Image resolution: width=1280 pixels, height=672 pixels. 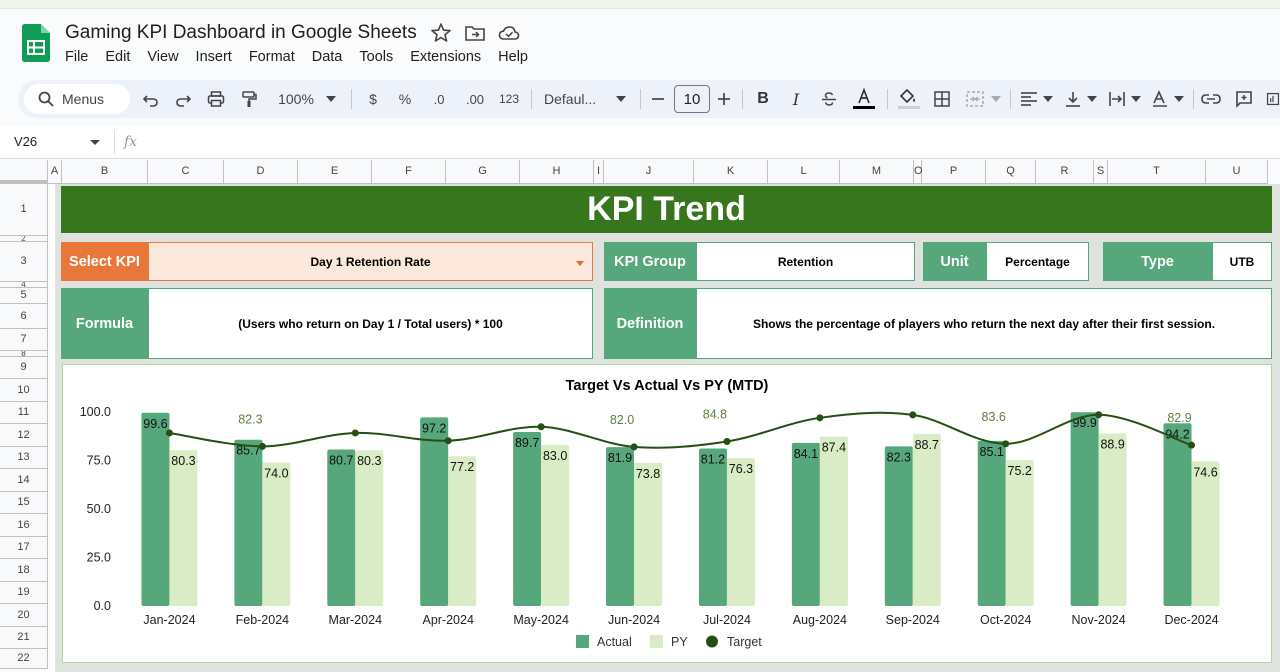 I want to click on column-header-f: F, so click(x=409, y=172).